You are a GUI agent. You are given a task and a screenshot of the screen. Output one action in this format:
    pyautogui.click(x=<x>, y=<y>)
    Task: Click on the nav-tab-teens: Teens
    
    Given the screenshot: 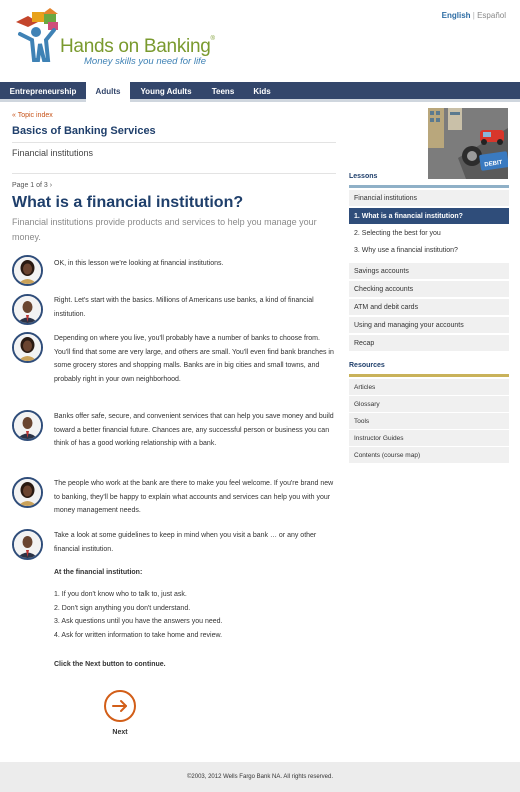 What is the action you would take?
    pyautogui.click(x=223, y=92)
    